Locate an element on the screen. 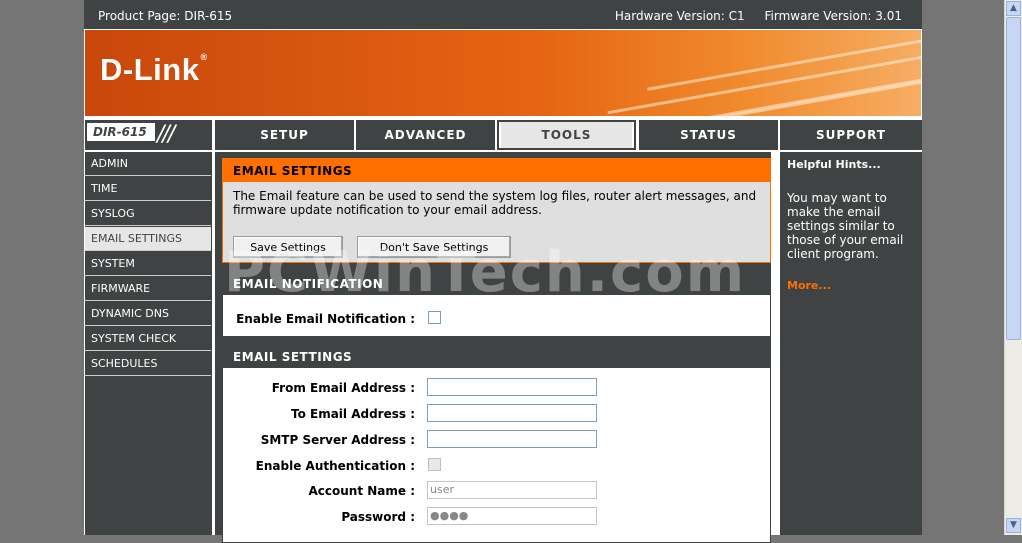 The height and width of the screenshot is (543, 1022). sidebar-item-syslog: SYSLOG is located at coordinates (148, 214).